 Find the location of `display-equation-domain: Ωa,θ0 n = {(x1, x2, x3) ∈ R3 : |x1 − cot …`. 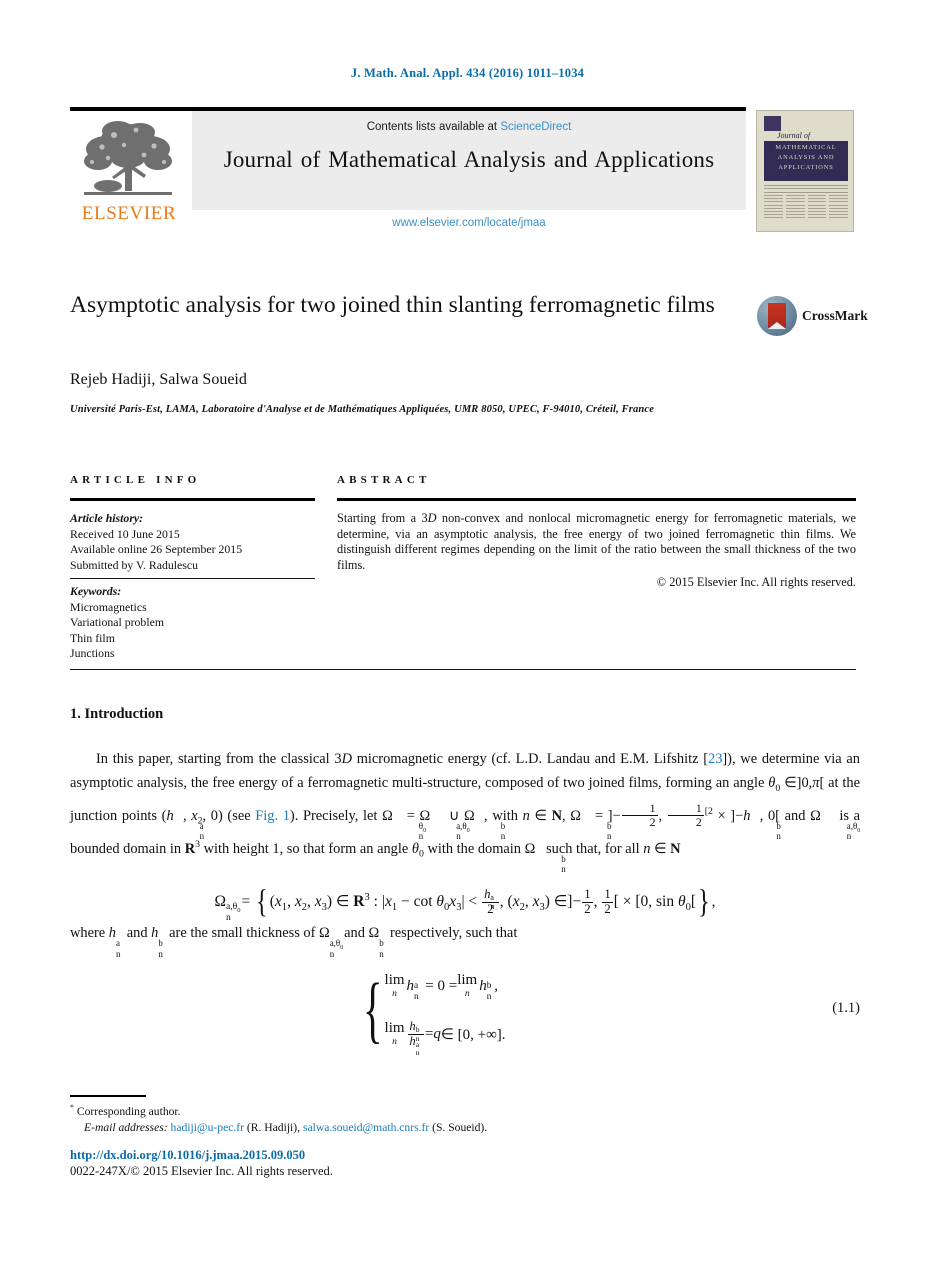

display-equation-domain: Ωa,θ0 n = {(x1, x2, x3) ∈ R3 : |x1 − cot … is located at coordinates (465, 904).